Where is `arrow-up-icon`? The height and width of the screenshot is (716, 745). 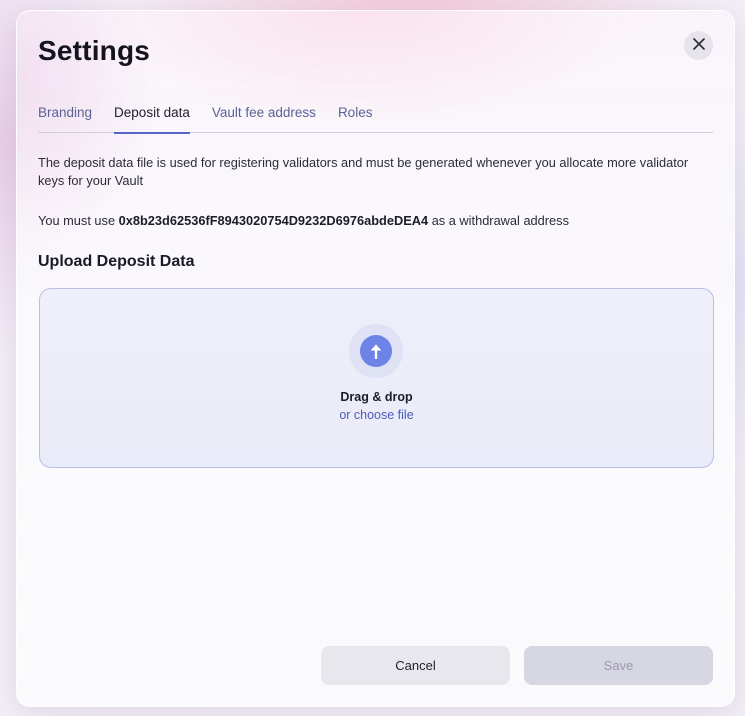
arrow-up-icon is located at coordinates (376, 351).